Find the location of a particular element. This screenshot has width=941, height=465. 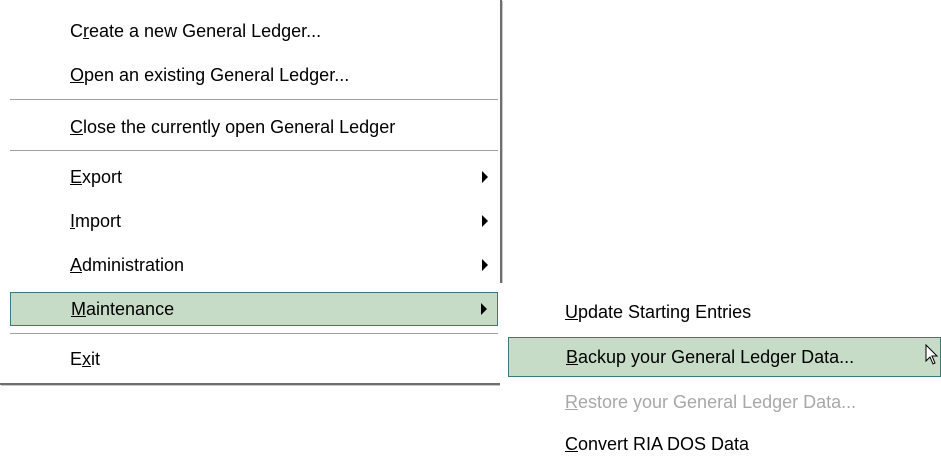

submenu-item-convert-ria-dos: Convert RIA DOS Data is located at coordinates (724, 444).